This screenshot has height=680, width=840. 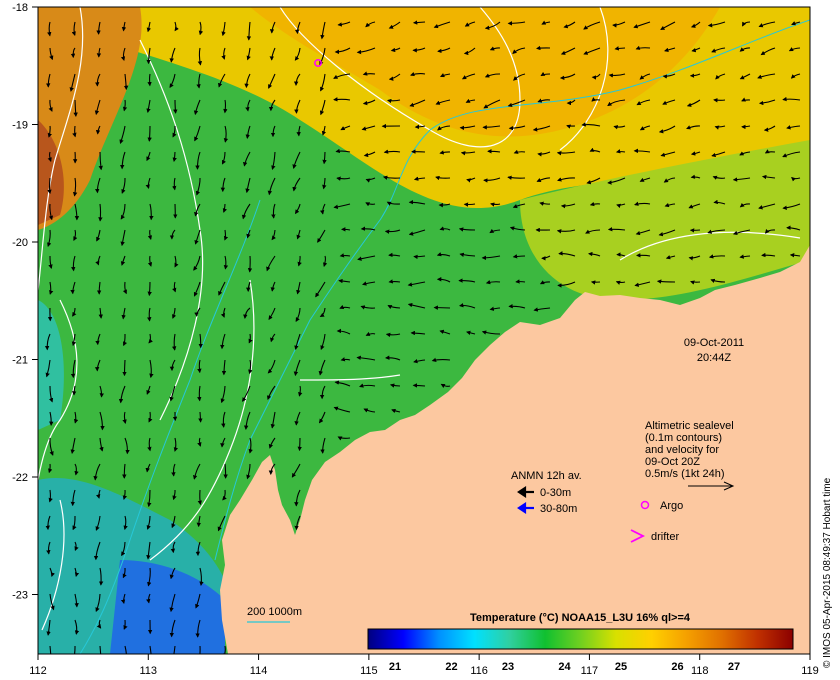 I want to click on longitude-tick-label: 118, so click(x=700, y=671).